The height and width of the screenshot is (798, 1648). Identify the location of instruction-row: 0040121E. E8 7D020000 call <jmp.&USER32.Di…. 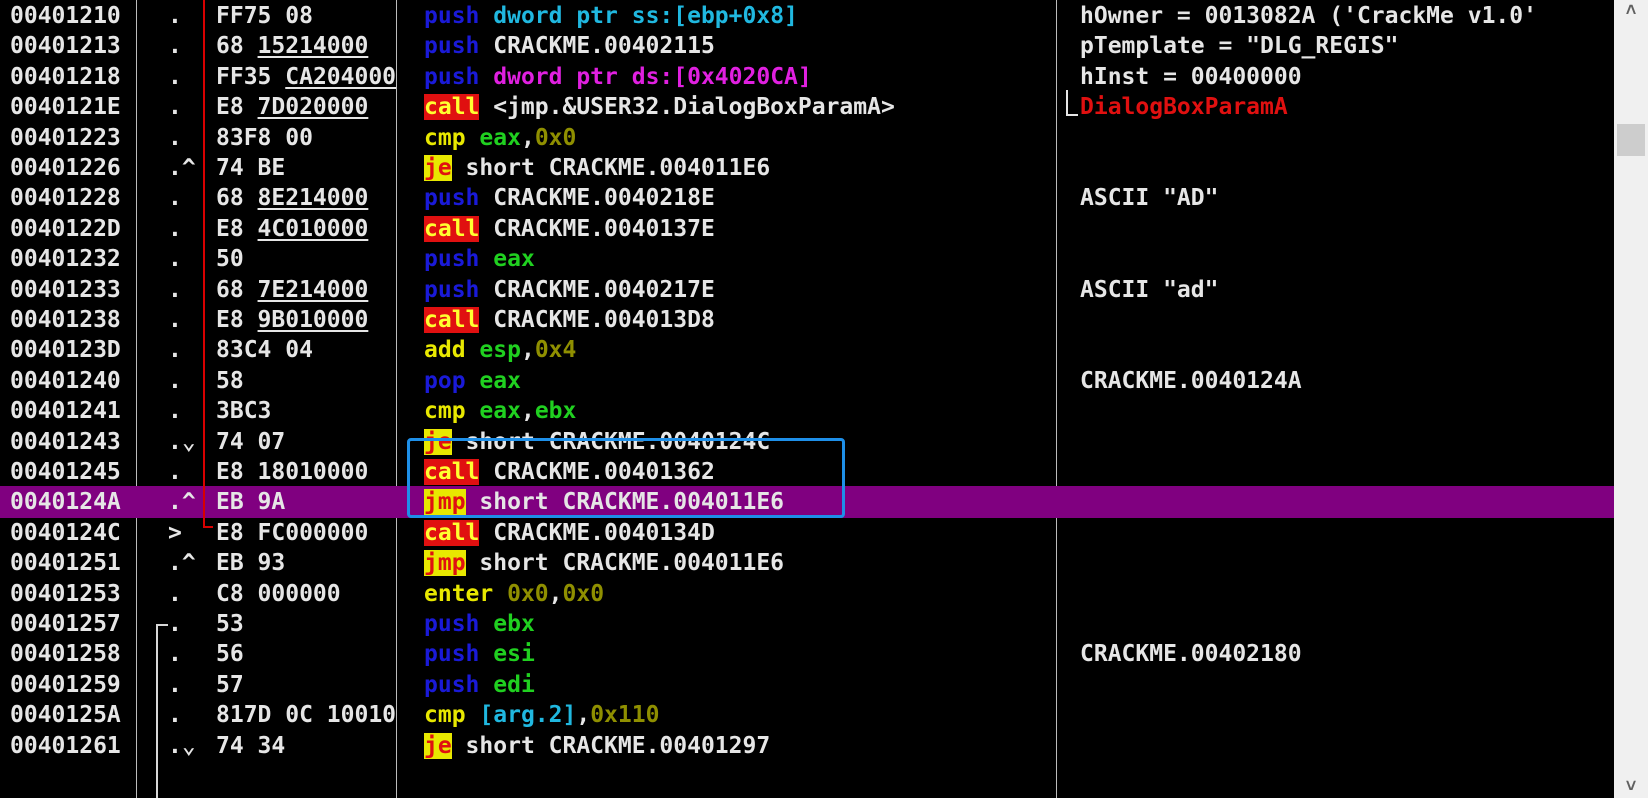
(807, 107).